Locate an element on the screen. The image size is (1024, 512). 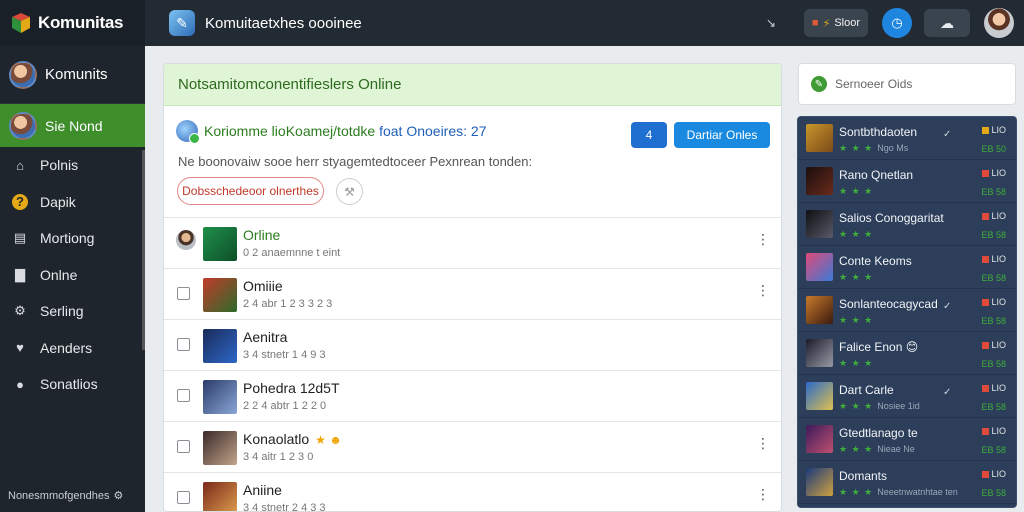
store-button: ■ ⚡ Sloor is located at coordinates (835, 23).